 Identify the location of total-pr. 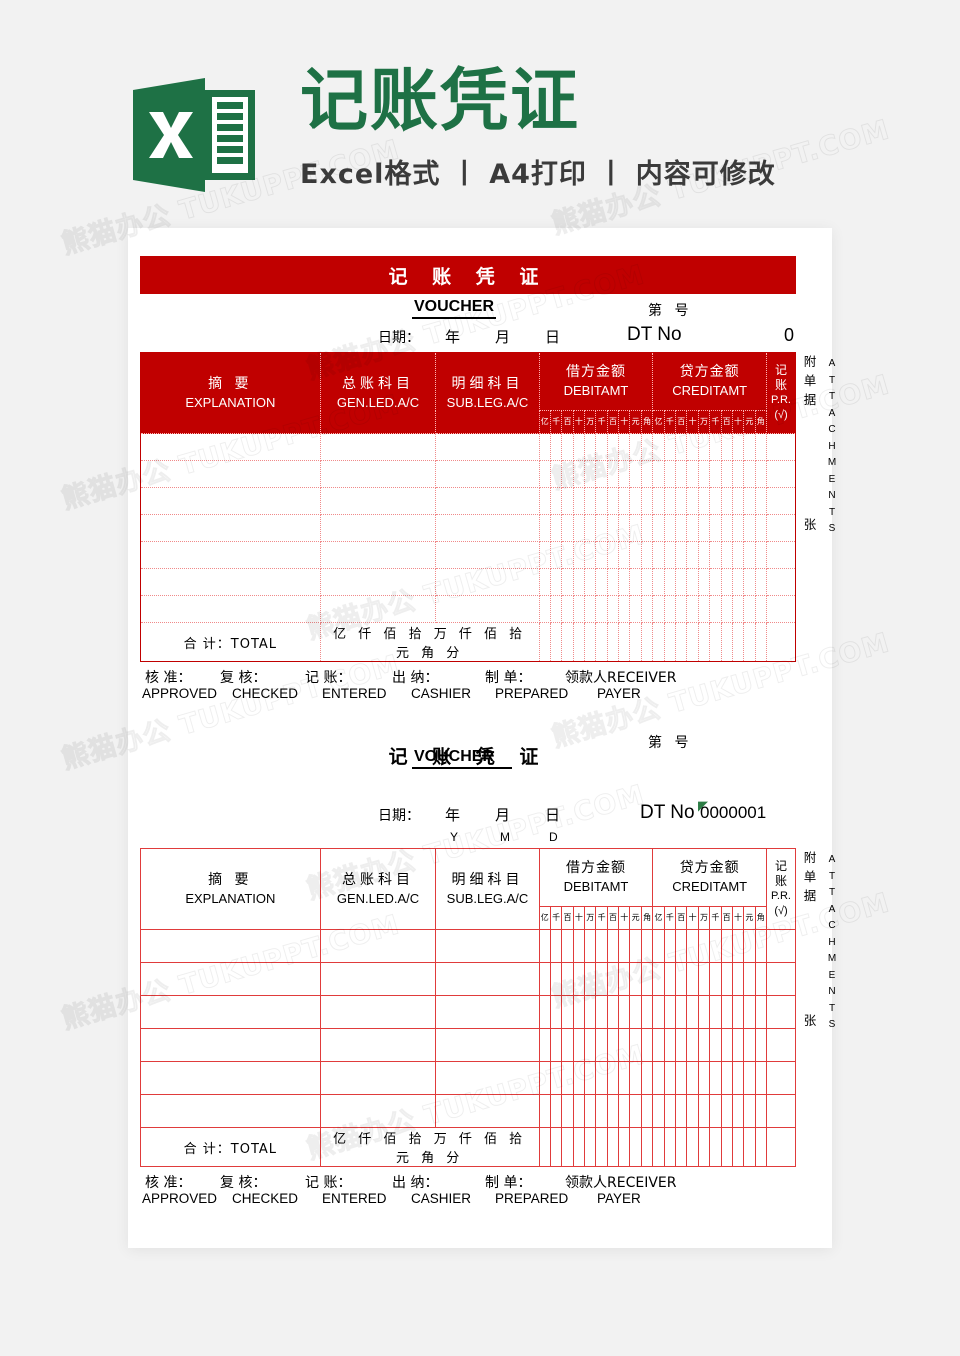
(781, 1147).